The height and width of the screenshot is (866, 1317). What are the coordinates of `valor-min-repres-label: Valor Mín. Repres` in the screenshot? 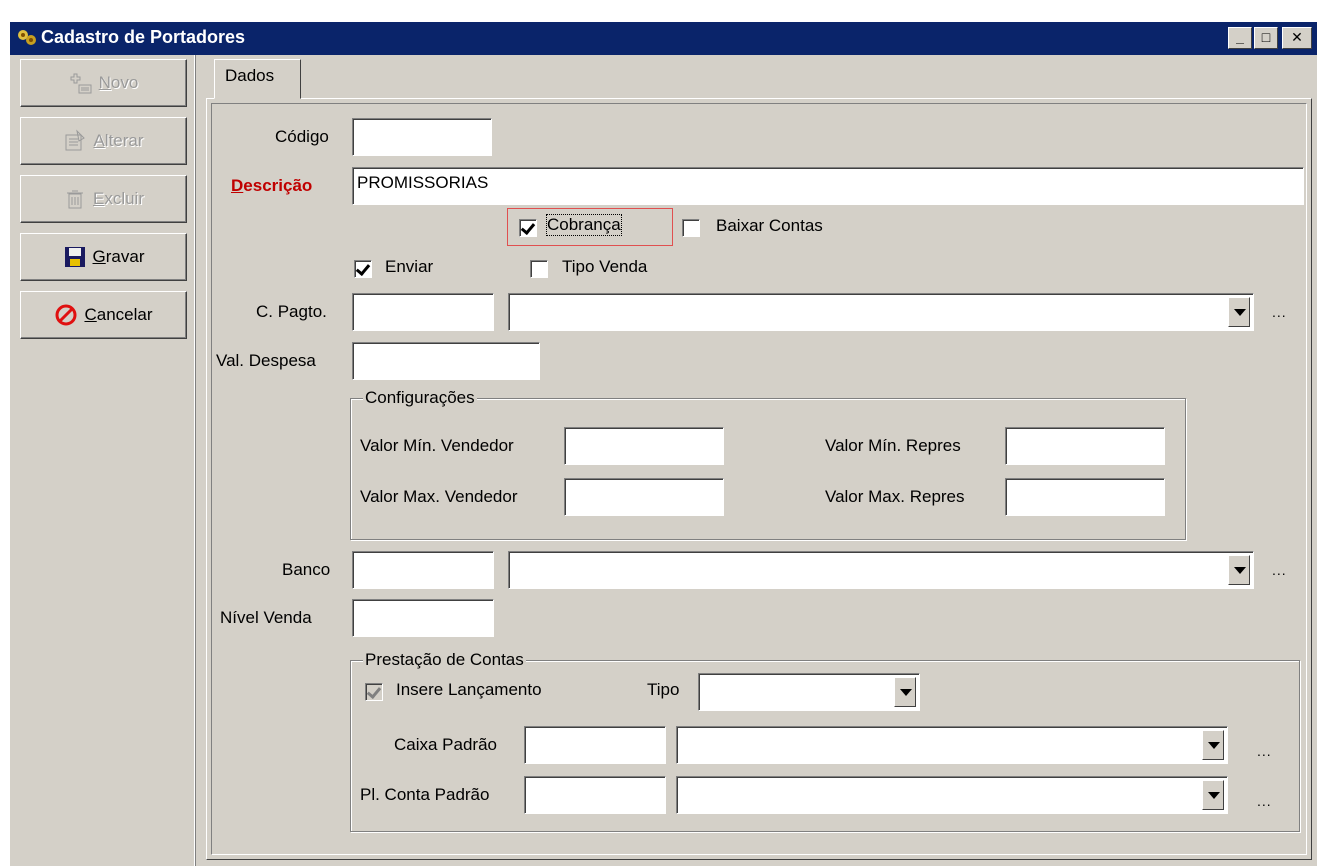 It's located at (893, 445).